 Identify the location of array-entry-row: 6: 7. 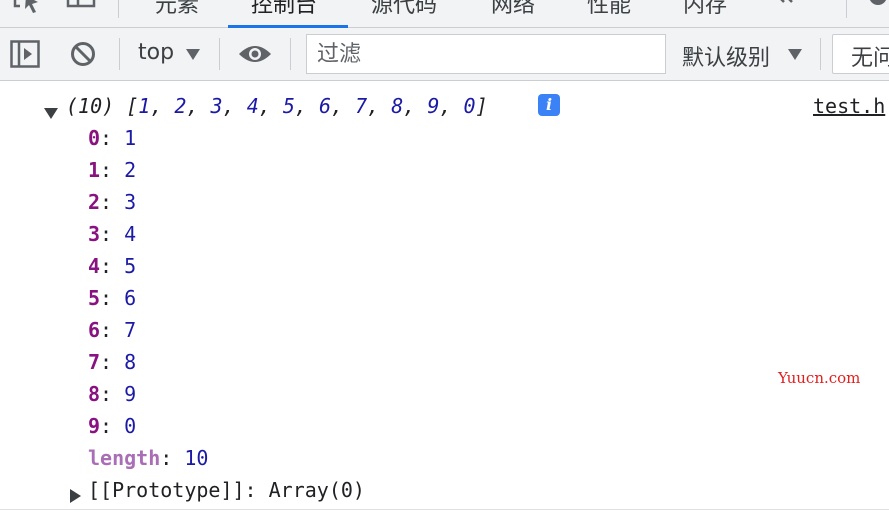
(112, 330).